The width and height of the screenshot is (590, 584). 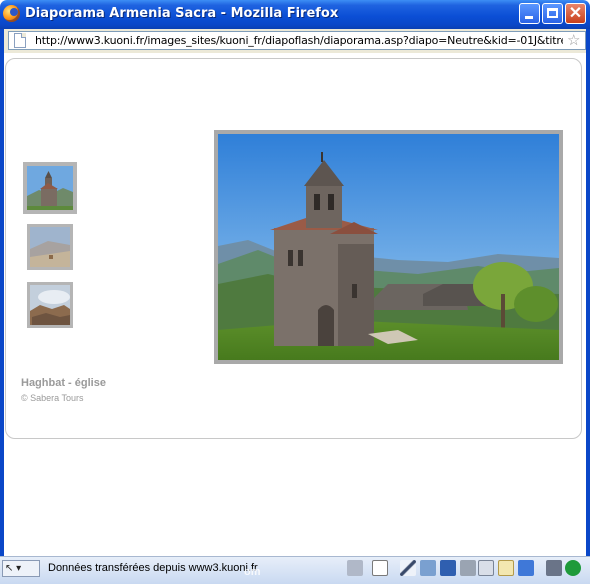 I want to click on status-text: Données transférées depuis www3.kuoni.fr, so click(x=153, y=568).